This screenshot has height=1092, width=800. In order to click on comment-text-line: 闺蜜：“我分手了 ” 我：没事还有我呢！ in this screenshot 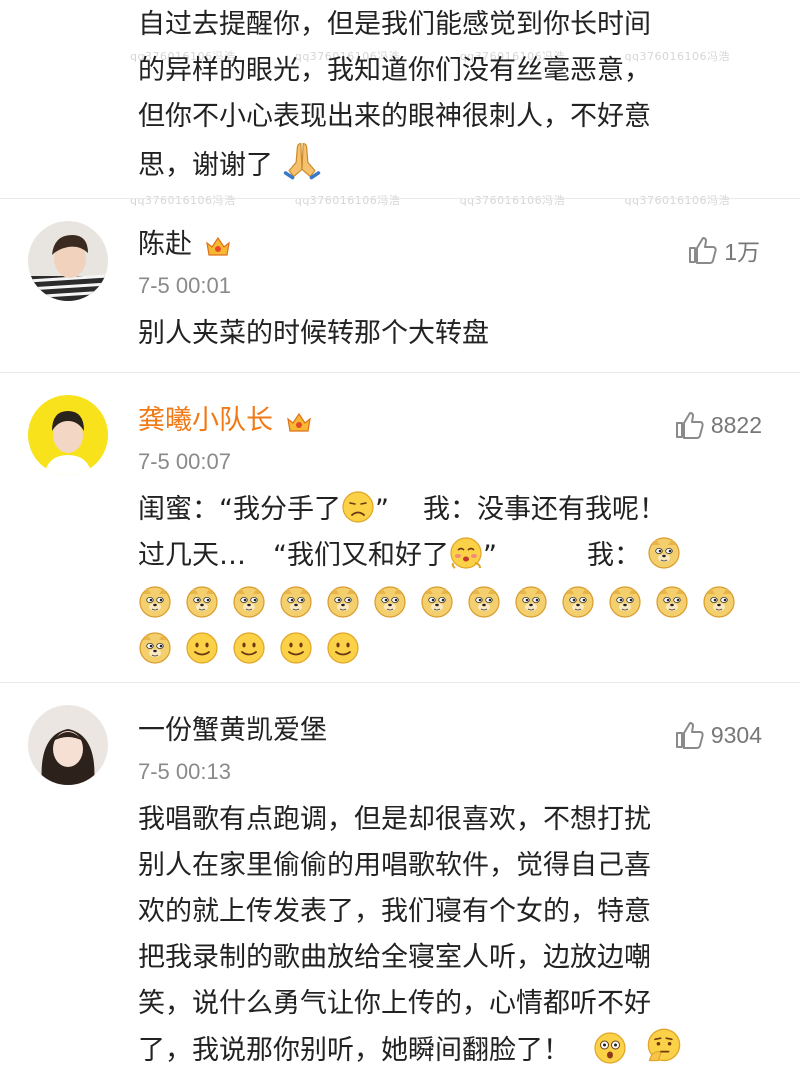, I will do `click(458, 510)`.